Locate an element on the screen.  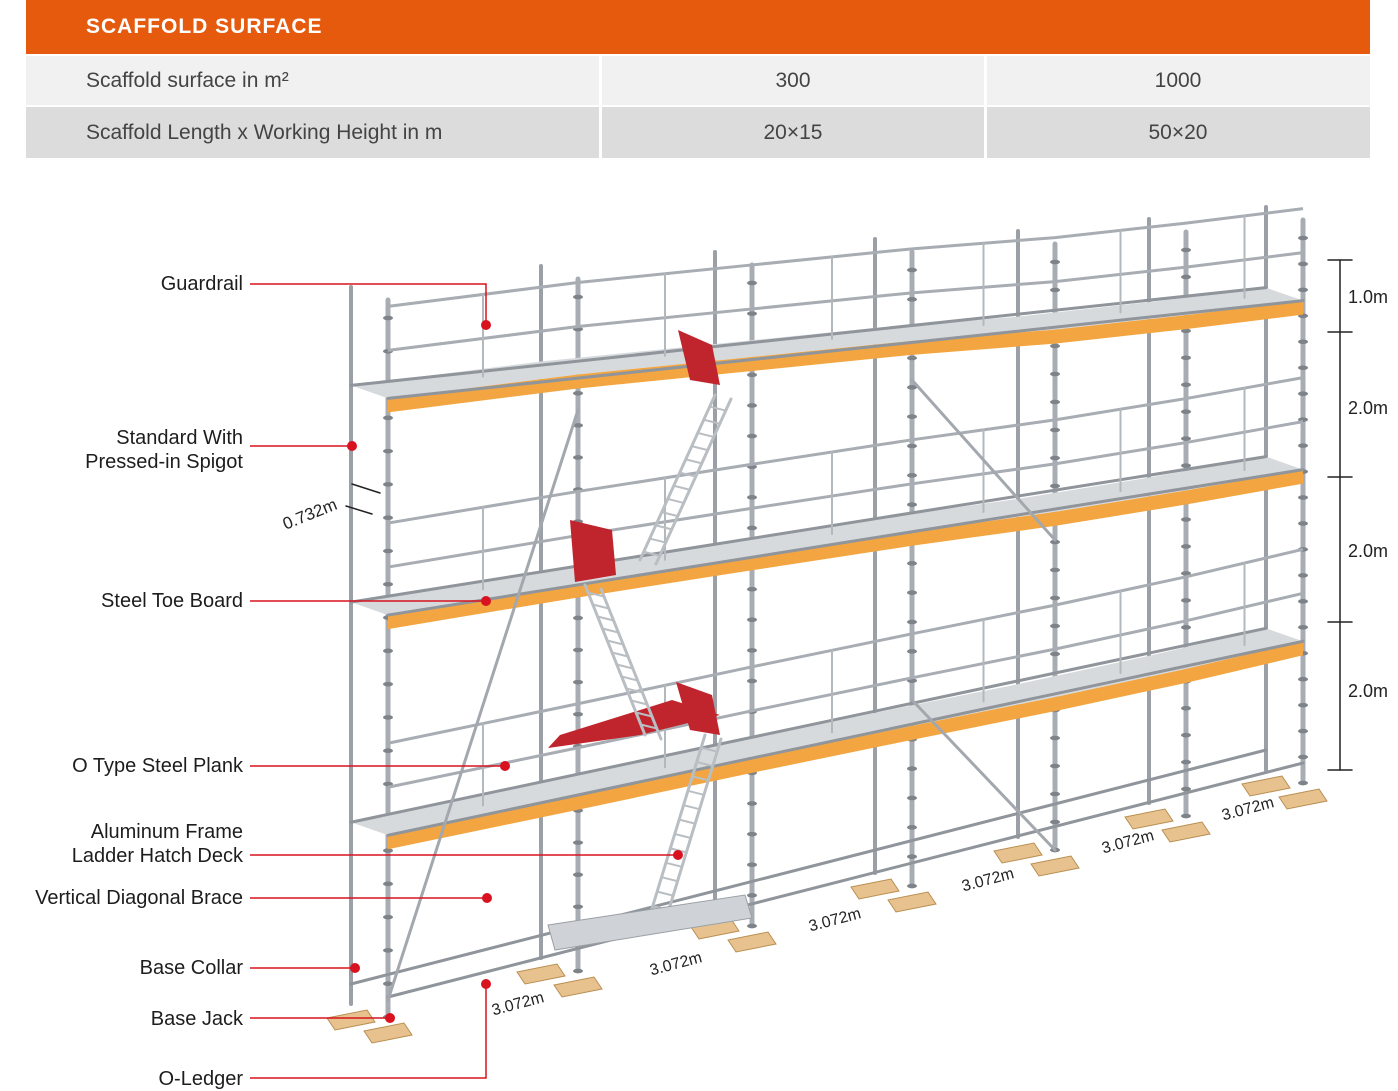
height-dim-1: 1.0m is located at coordinates (1368, 297).